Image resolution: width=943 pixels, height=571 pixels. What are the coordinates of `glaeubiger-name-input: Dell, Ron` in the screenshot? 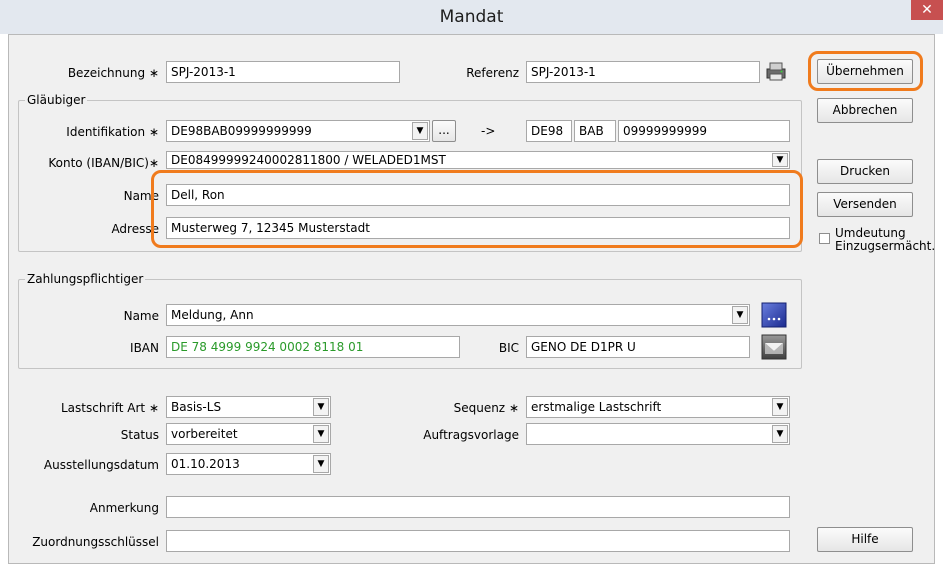 It's located at (478, 195).